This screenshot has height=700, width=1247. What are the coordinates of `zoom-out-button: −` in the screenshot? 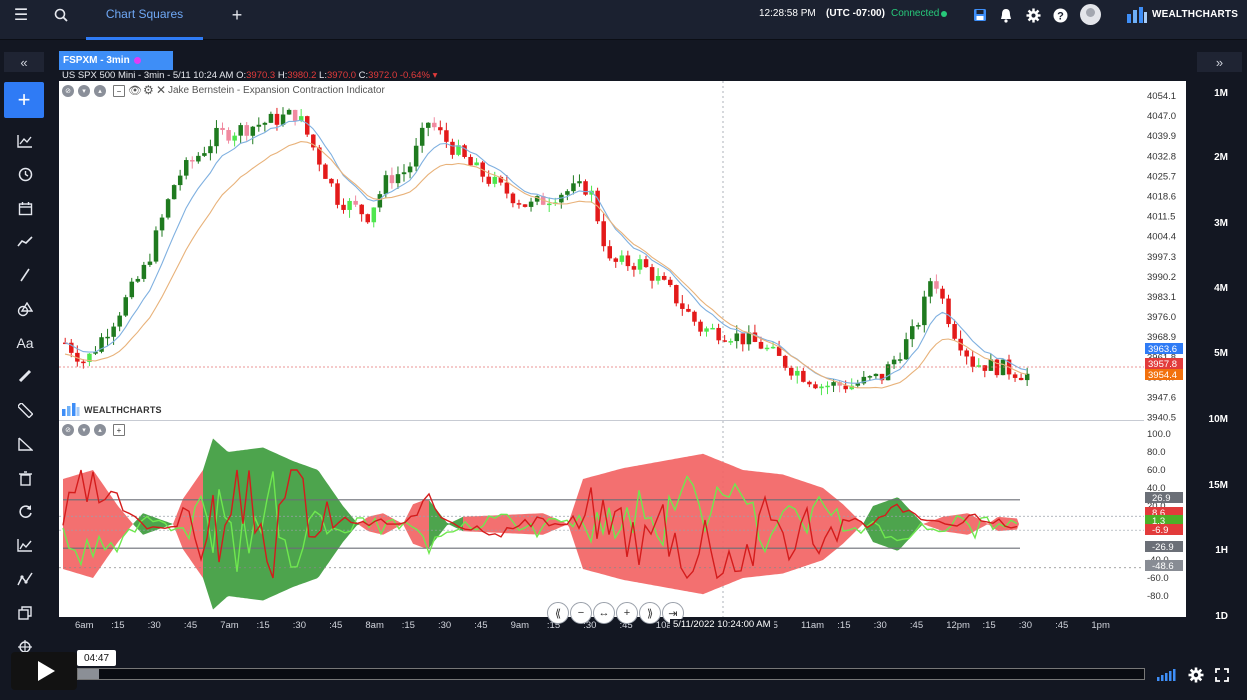 It's located at (581, 613).